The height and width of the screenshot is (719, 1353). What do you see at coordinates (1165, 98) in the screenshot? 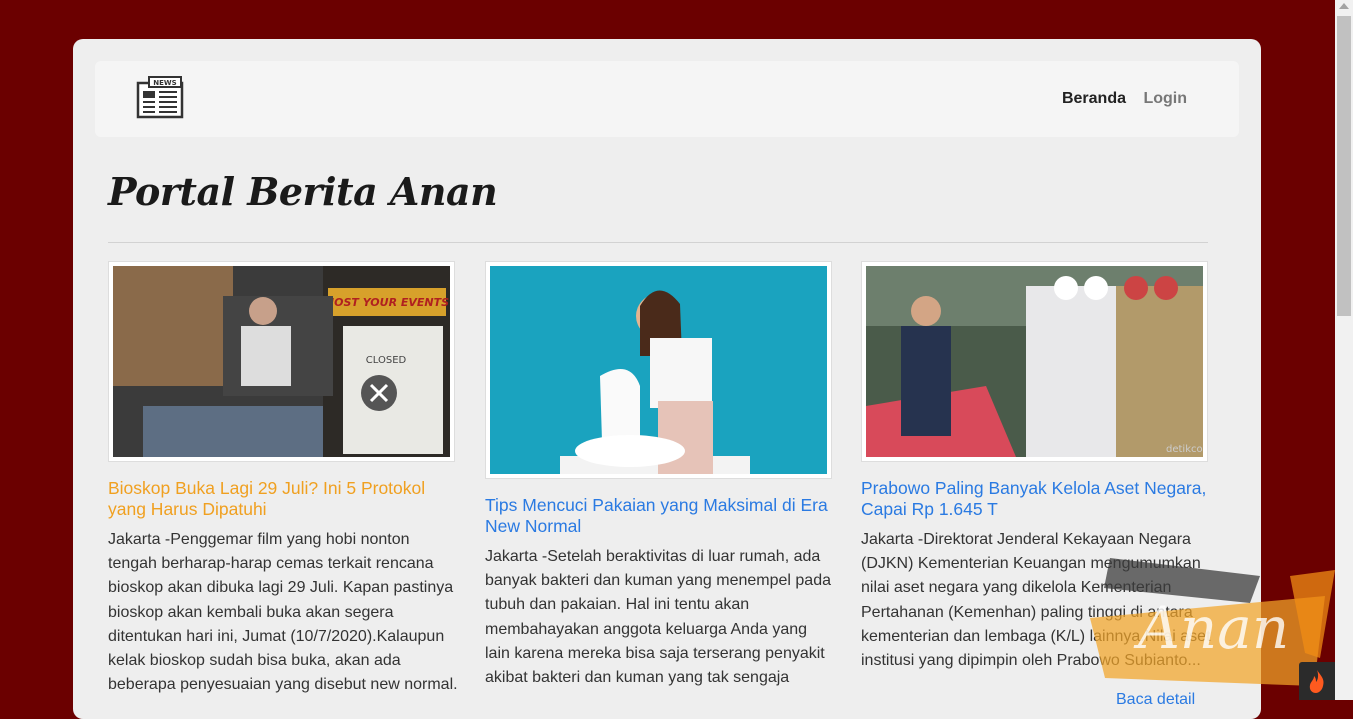
I see `nav-login-link: Login` at bounding box center [1165, 98].